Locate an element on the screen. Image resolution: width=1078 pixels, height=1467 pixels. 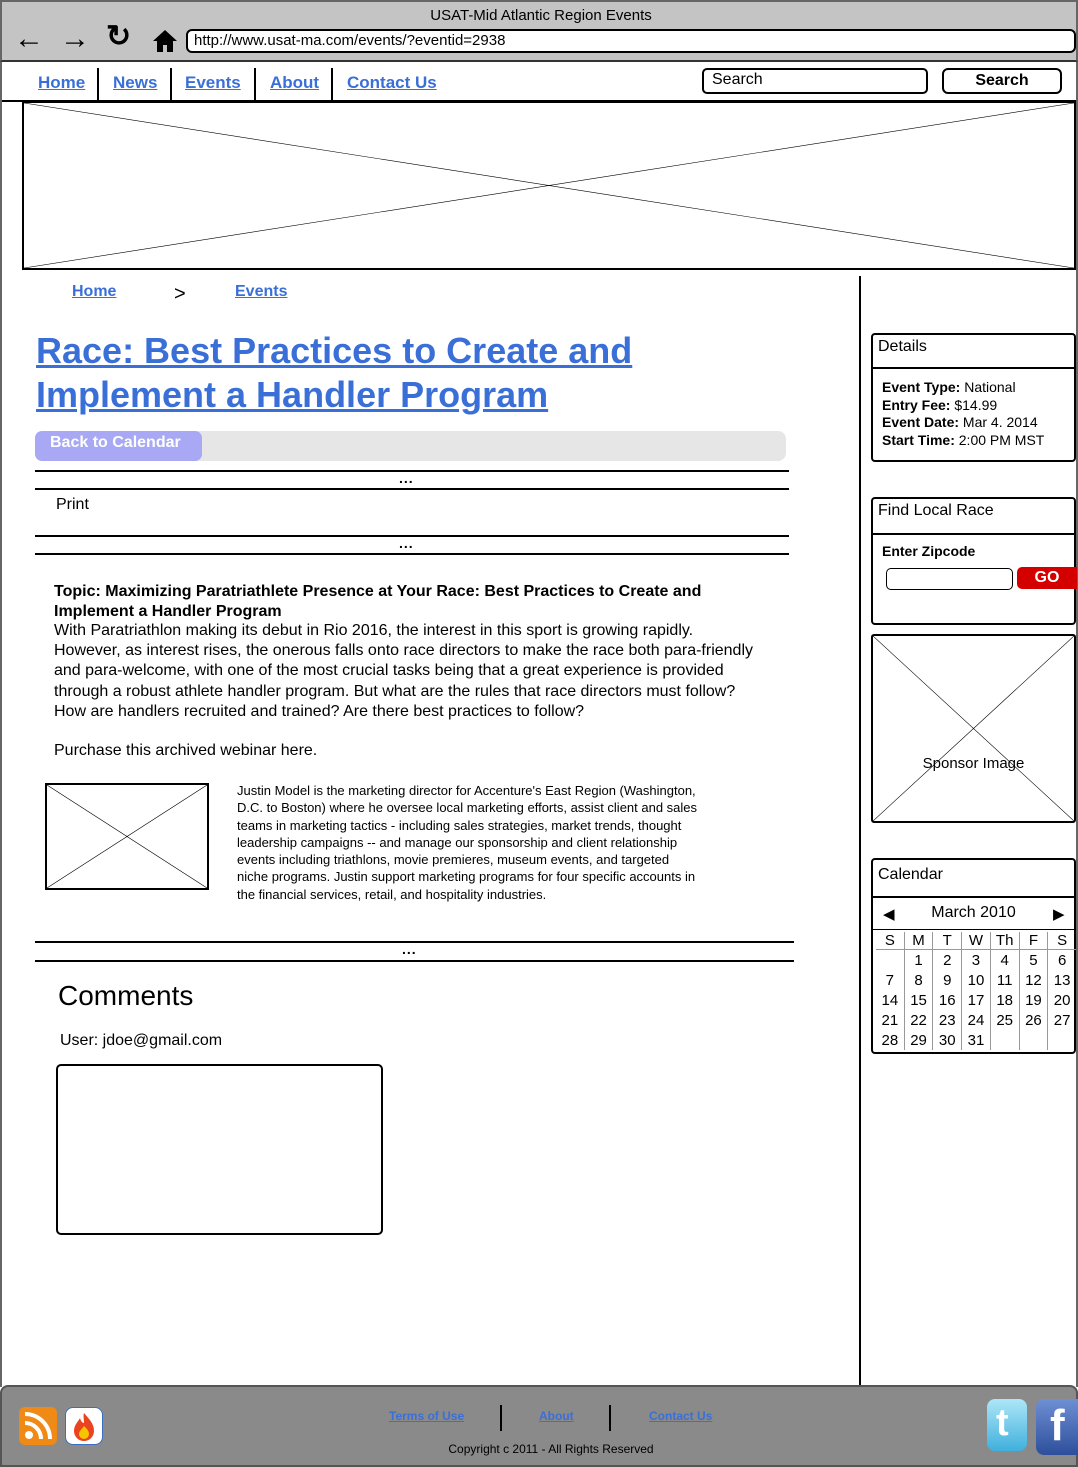
detail-value: Mar 4. 2014 is located at coordinates (998, 422).